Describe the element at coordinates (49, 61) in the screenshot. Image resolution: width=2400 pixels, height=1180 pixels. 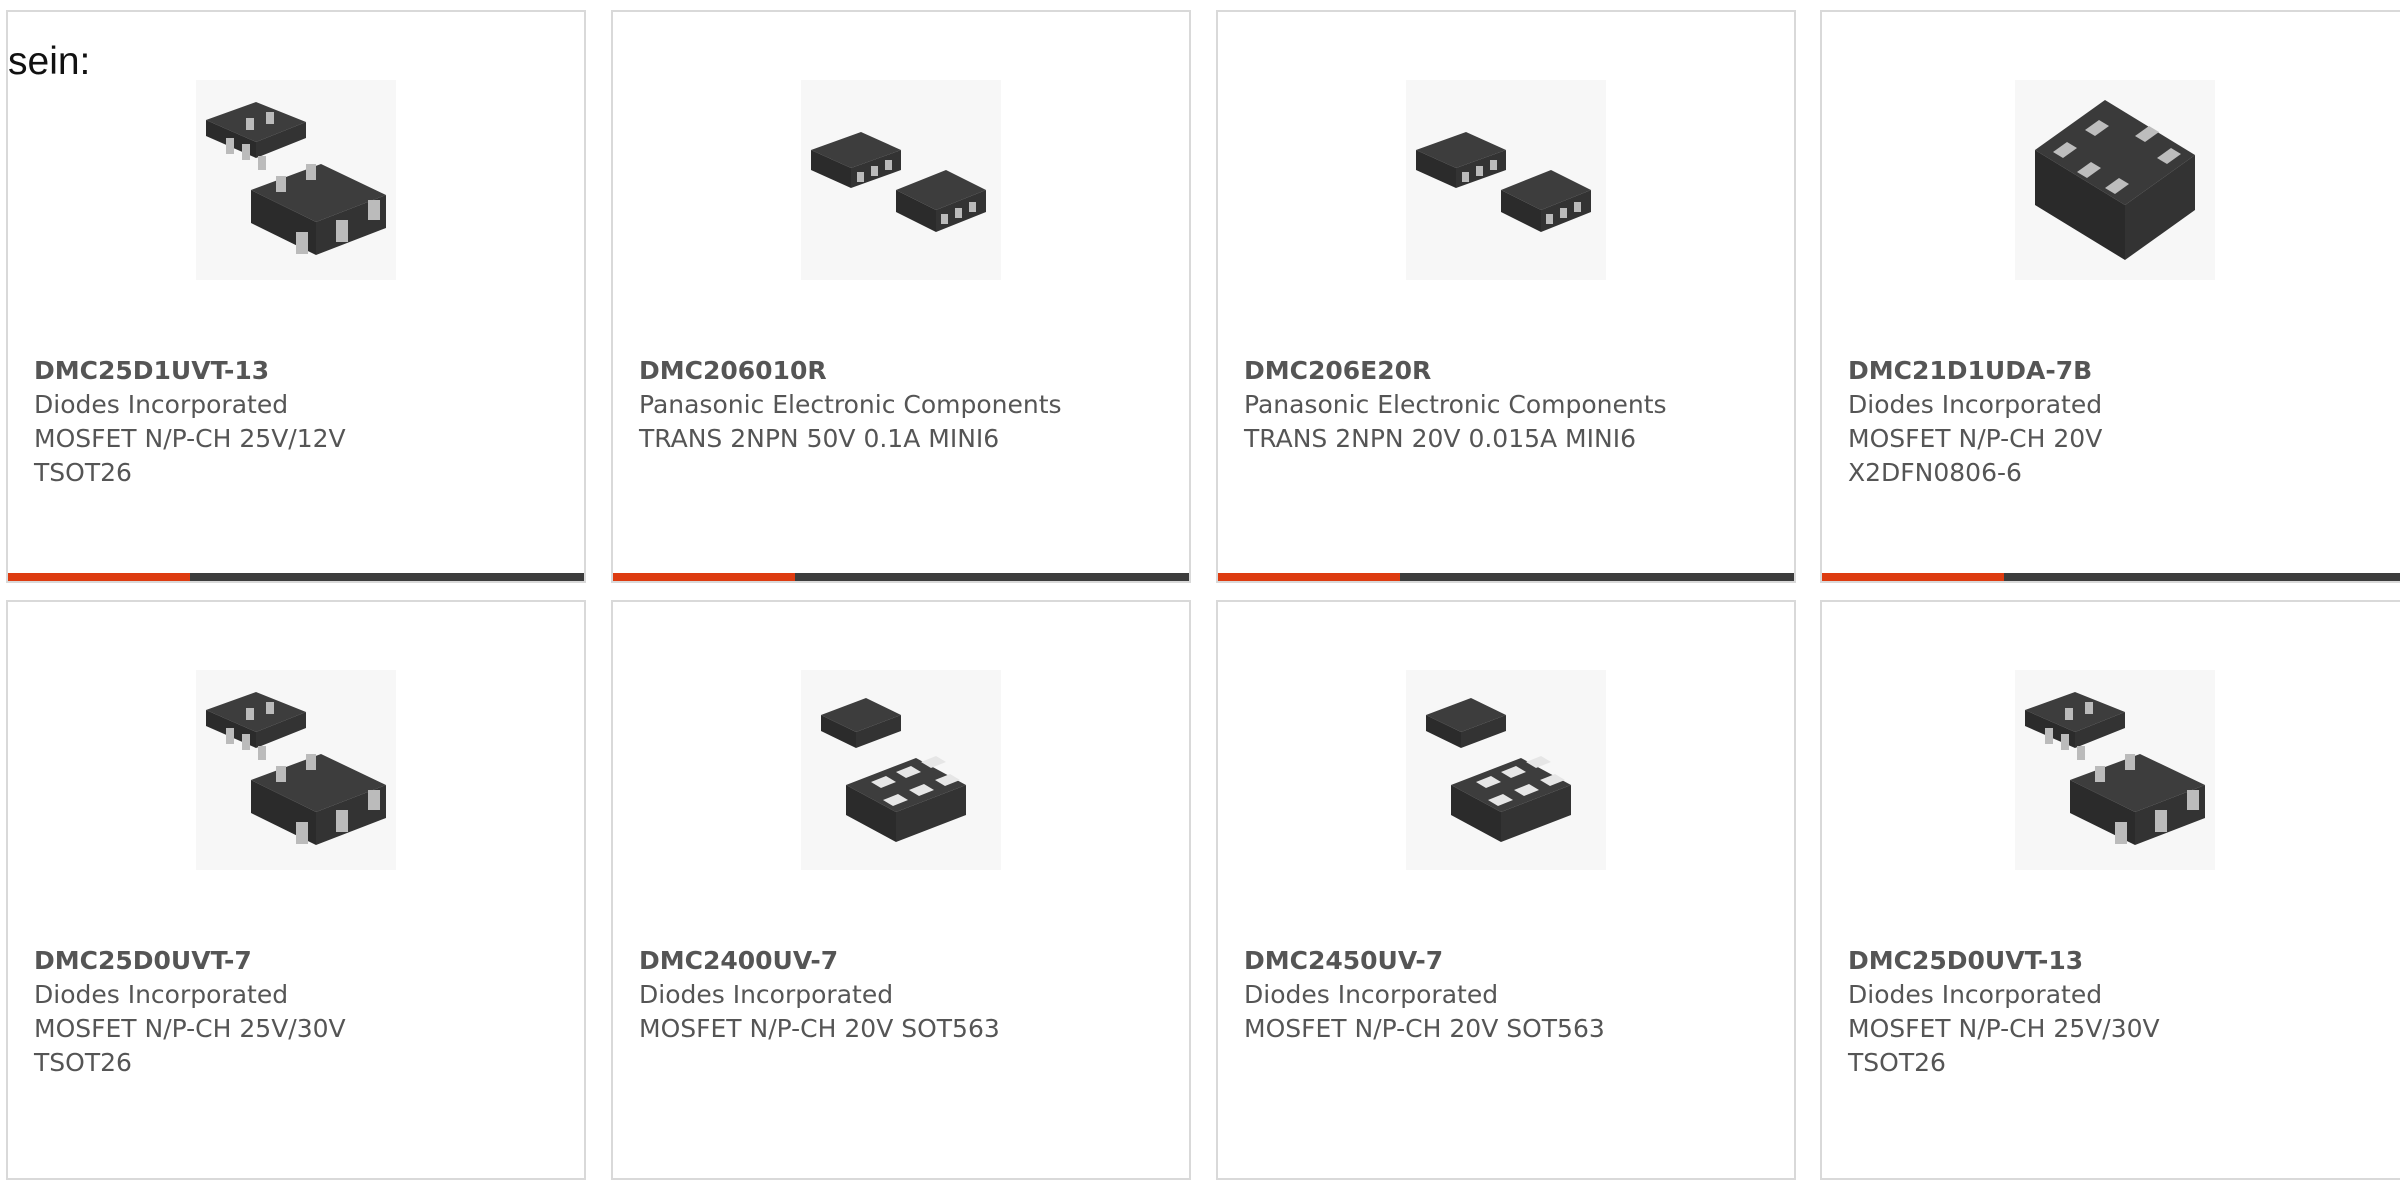
I see `intro-text: sein:` at that location.